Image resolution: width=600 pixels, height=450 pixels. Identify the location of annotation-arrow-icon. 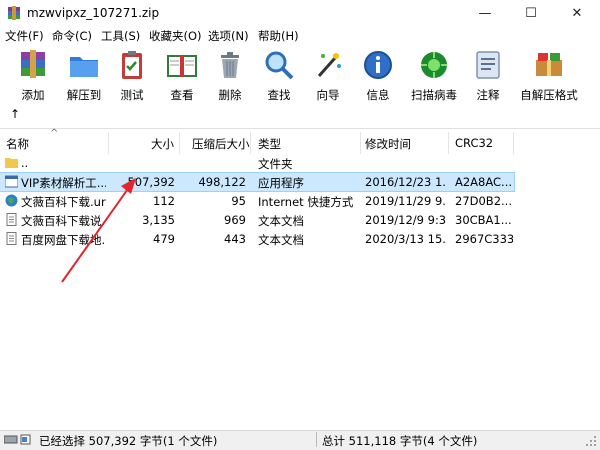
(98, 230).